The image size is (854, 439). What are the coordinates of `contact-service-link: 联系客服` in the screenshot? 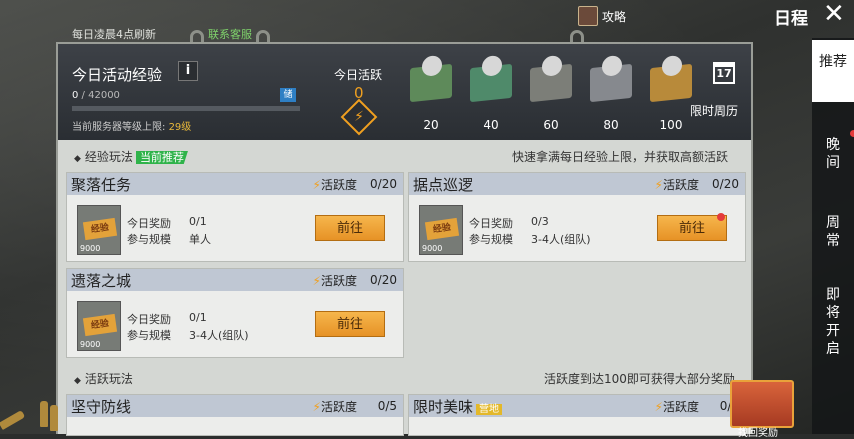 It's located at (230, 34).